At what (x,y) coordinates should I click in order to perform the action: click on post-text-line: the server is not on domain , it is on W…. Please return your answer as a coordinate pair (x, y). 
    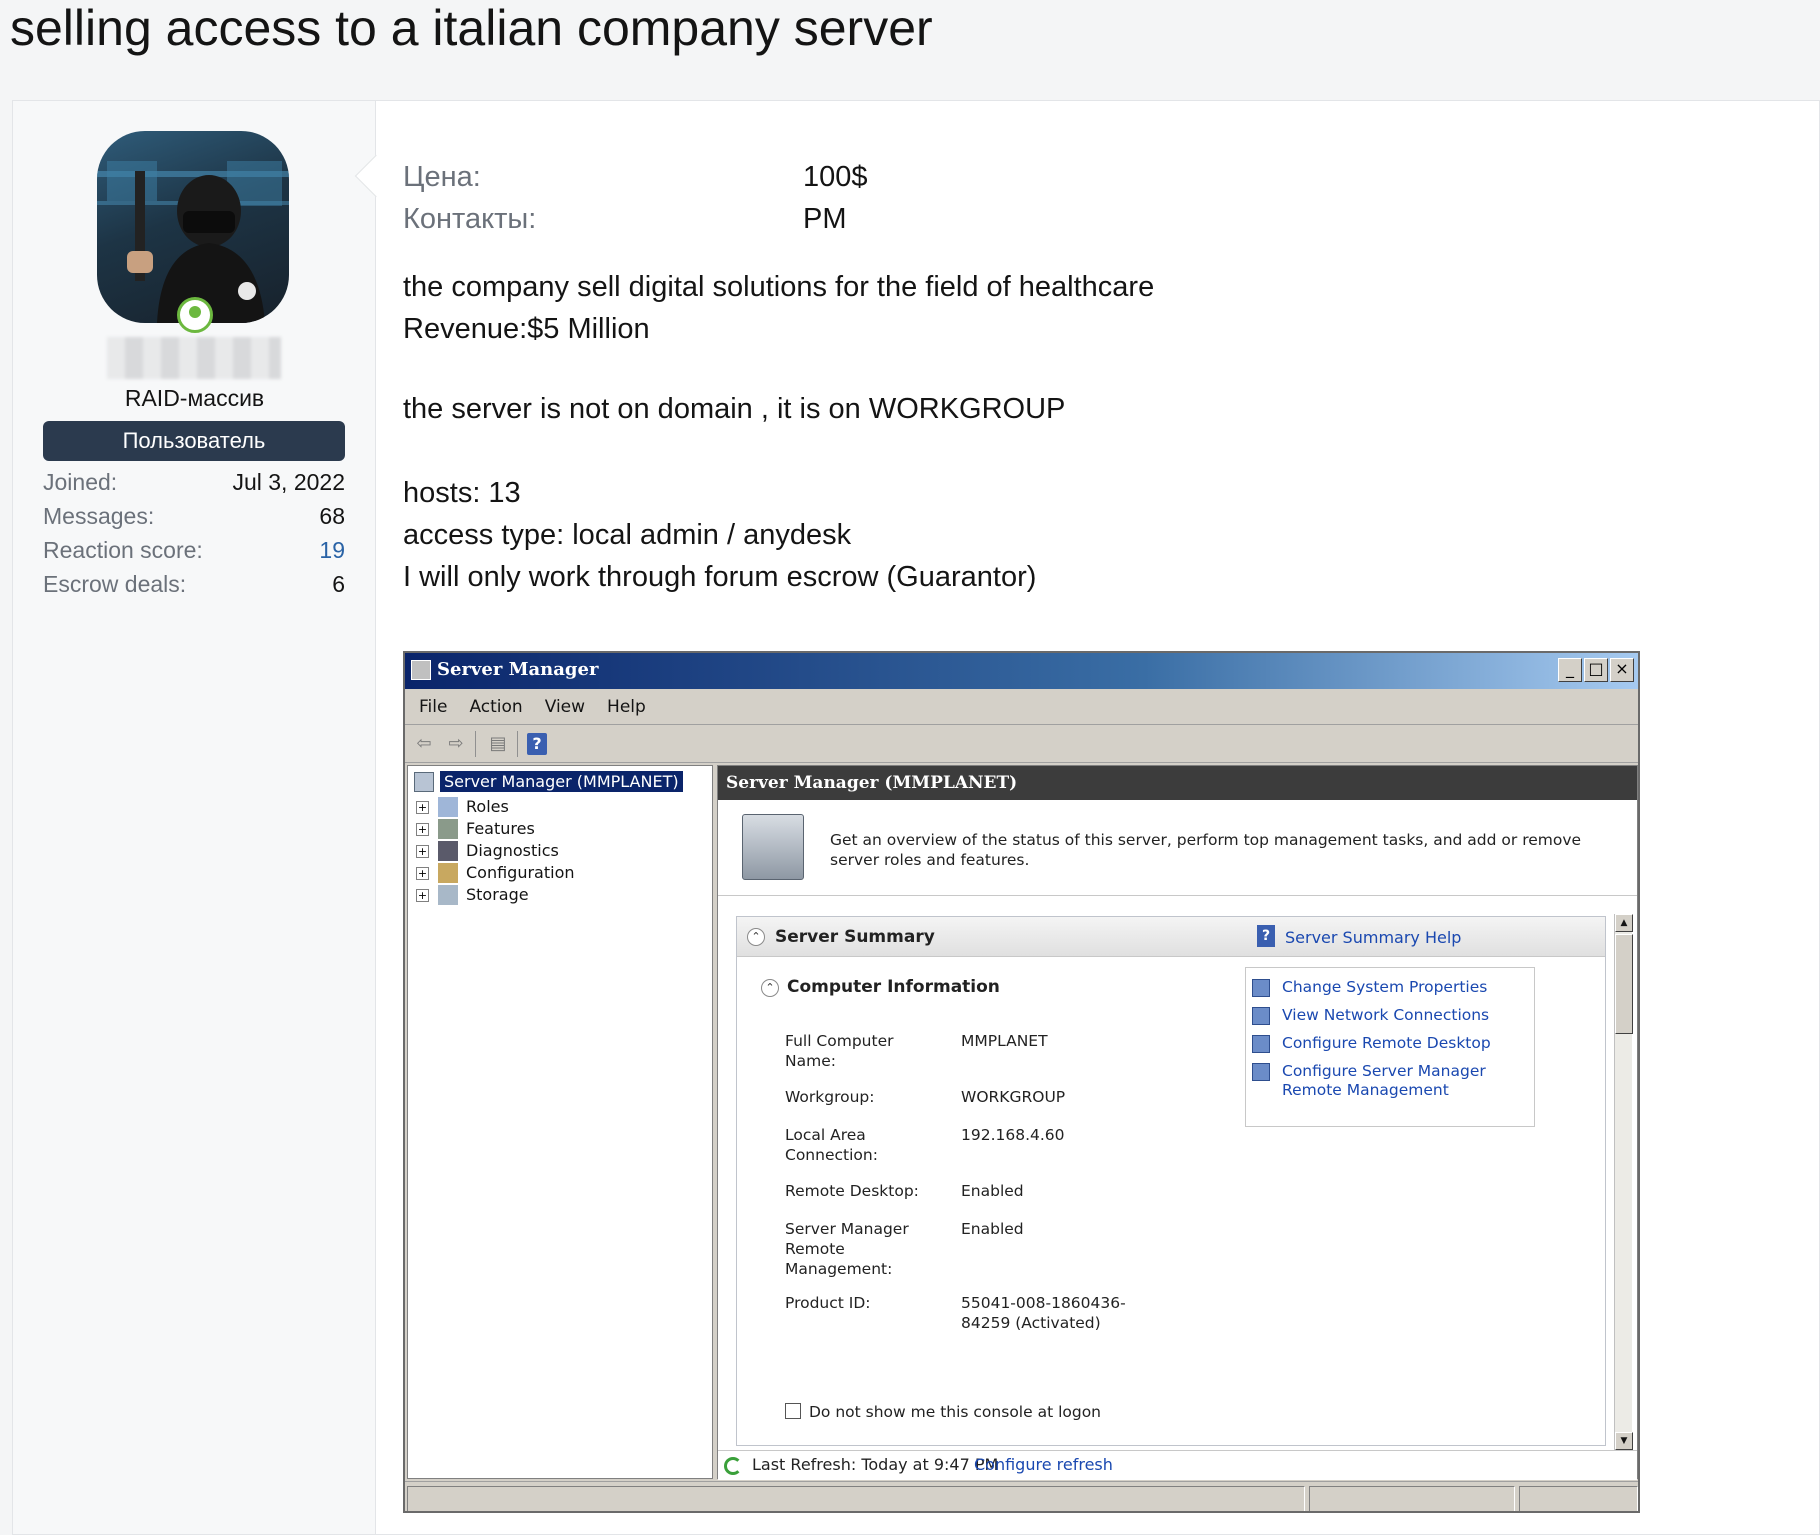
    Looking at the image, I should click on (734, 409).